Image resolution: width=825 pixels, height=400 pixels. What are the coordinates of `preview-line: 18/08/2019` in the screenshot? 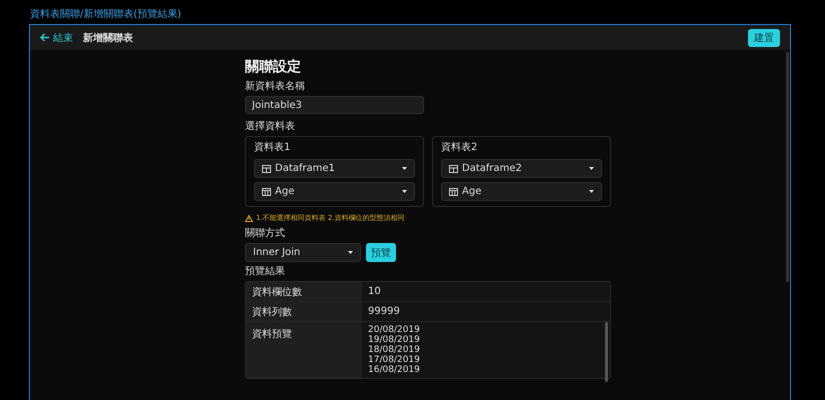 It's located at (394, 350).